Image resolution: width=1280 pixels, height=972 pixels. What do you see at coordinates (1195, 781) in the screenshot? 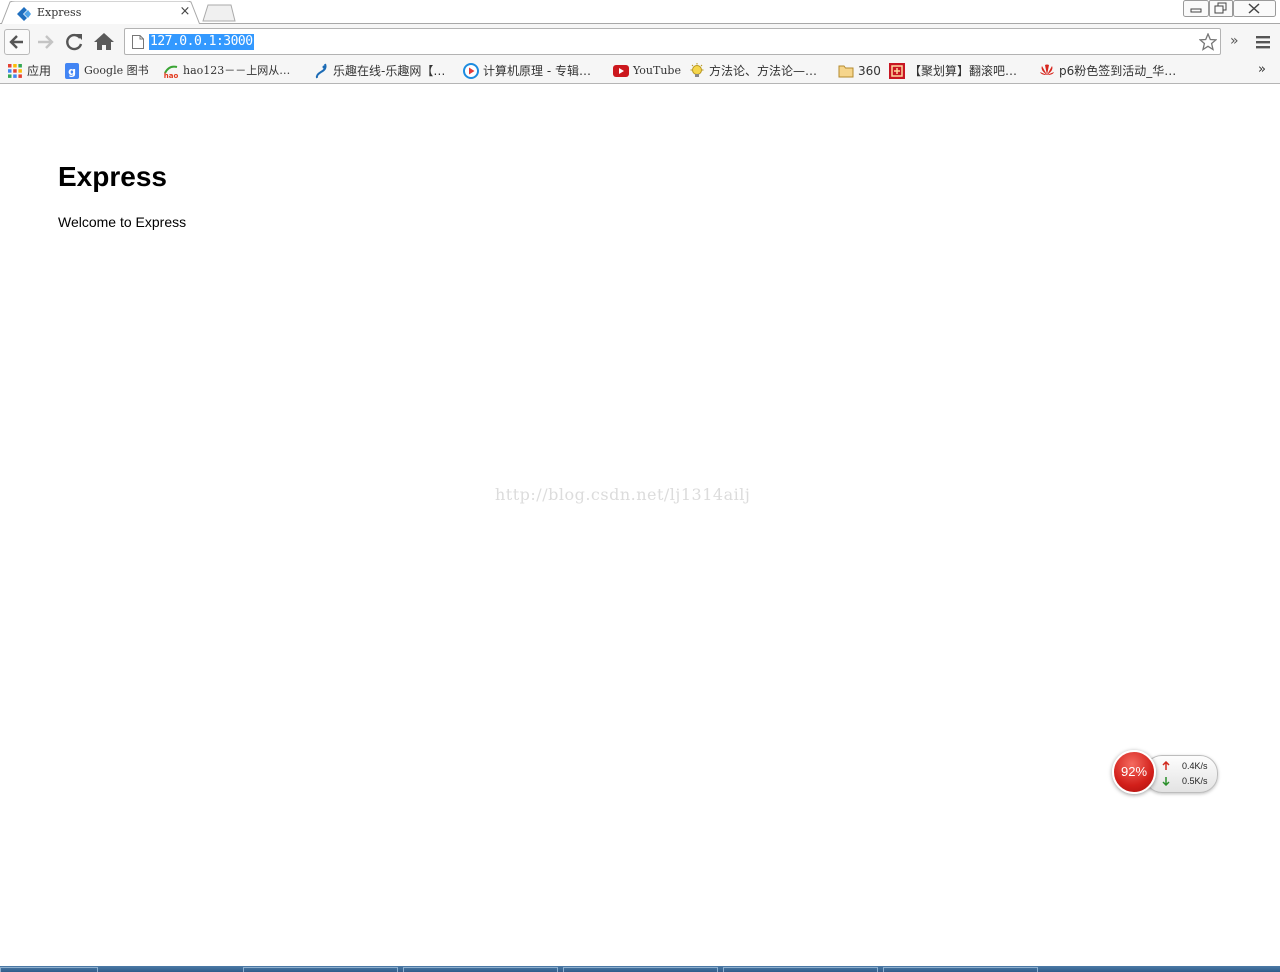
I see `download-speed: 0.5K/s` at bounding box center [1195, 781].